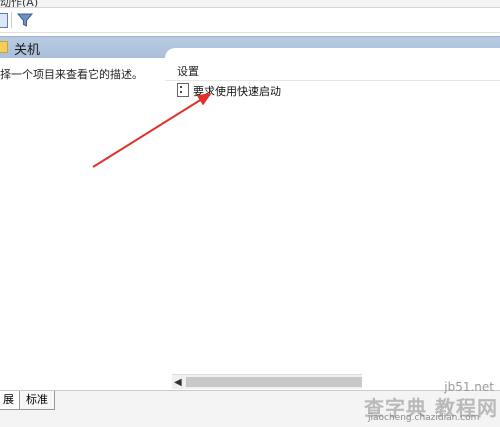  I want to click on scrollbar-thumb, so click(274, 382).